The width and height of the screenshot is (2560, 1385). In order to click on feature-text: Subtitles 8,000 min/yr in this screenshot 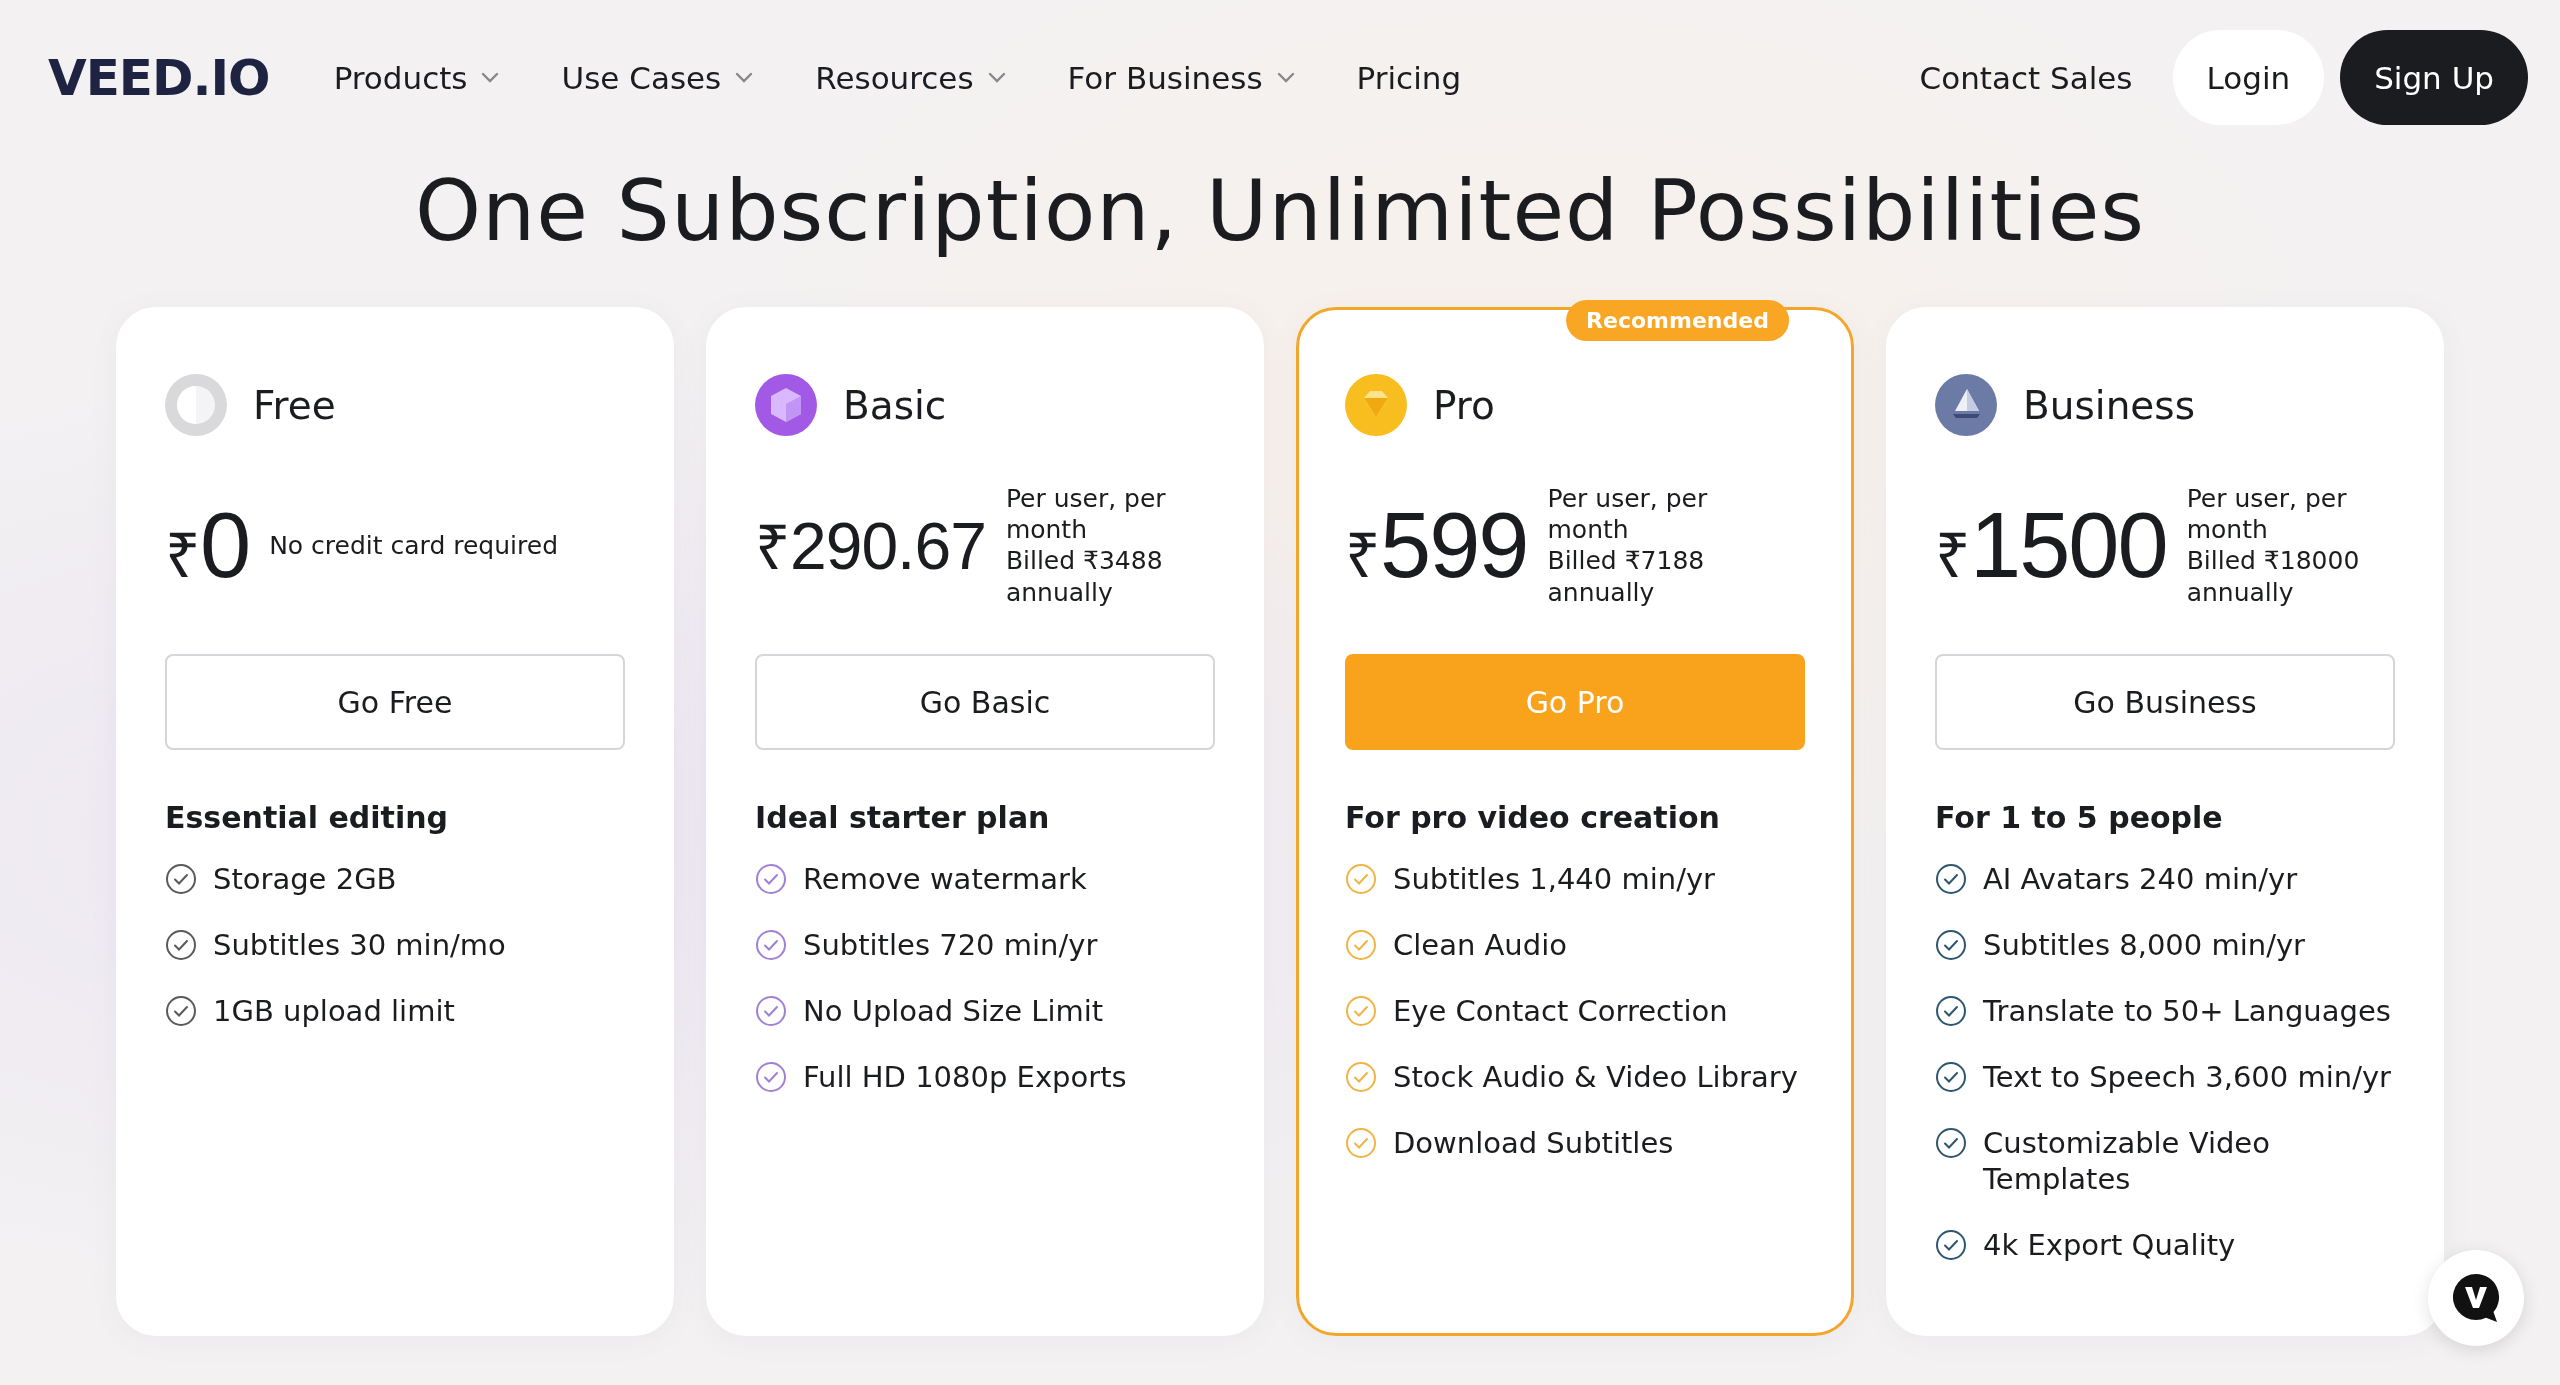, I will do `click(2144, 945)`.